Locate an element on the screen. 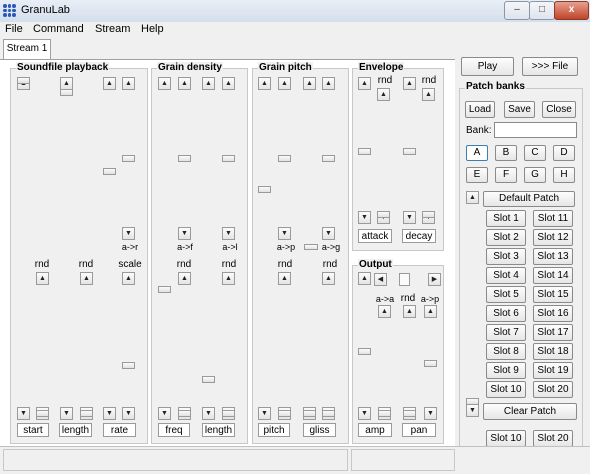 This screenshot has height=474, width=590. toggle-output-a-p: a->p is located at coordinates (430, 299).